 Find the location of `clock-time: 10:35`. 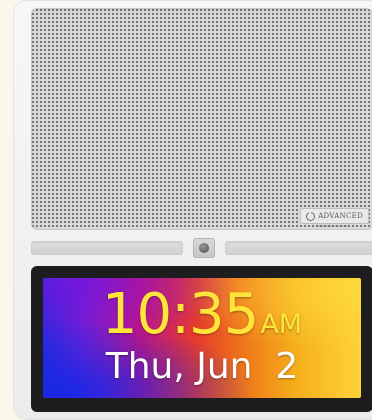

clock-time: 10:35 is located at coordinates (180, 314).